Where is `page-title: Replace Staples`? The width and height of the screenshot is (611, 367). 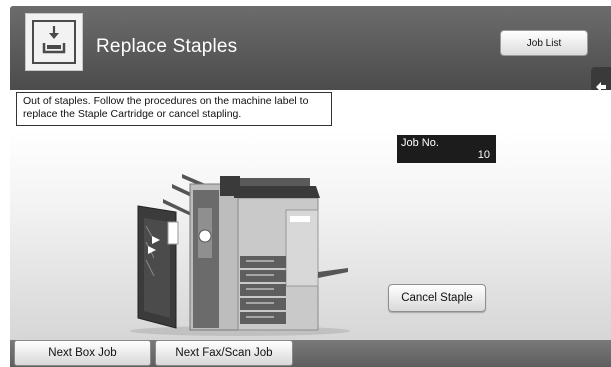
page-title: Replace Staples is located at coordinates (167, 46).